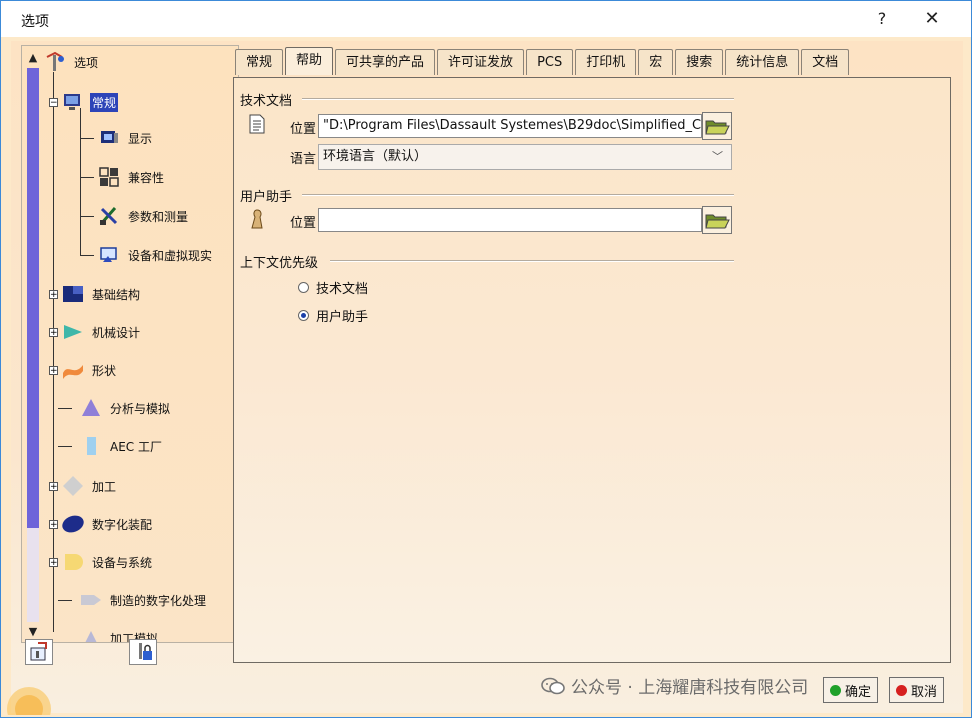 The image size is (974, 722). Describe the element at coordinates (690, 688) in the screenshot. I see `watermark-text: 公众号 · 上海耀唐科技有限公司` at that location.